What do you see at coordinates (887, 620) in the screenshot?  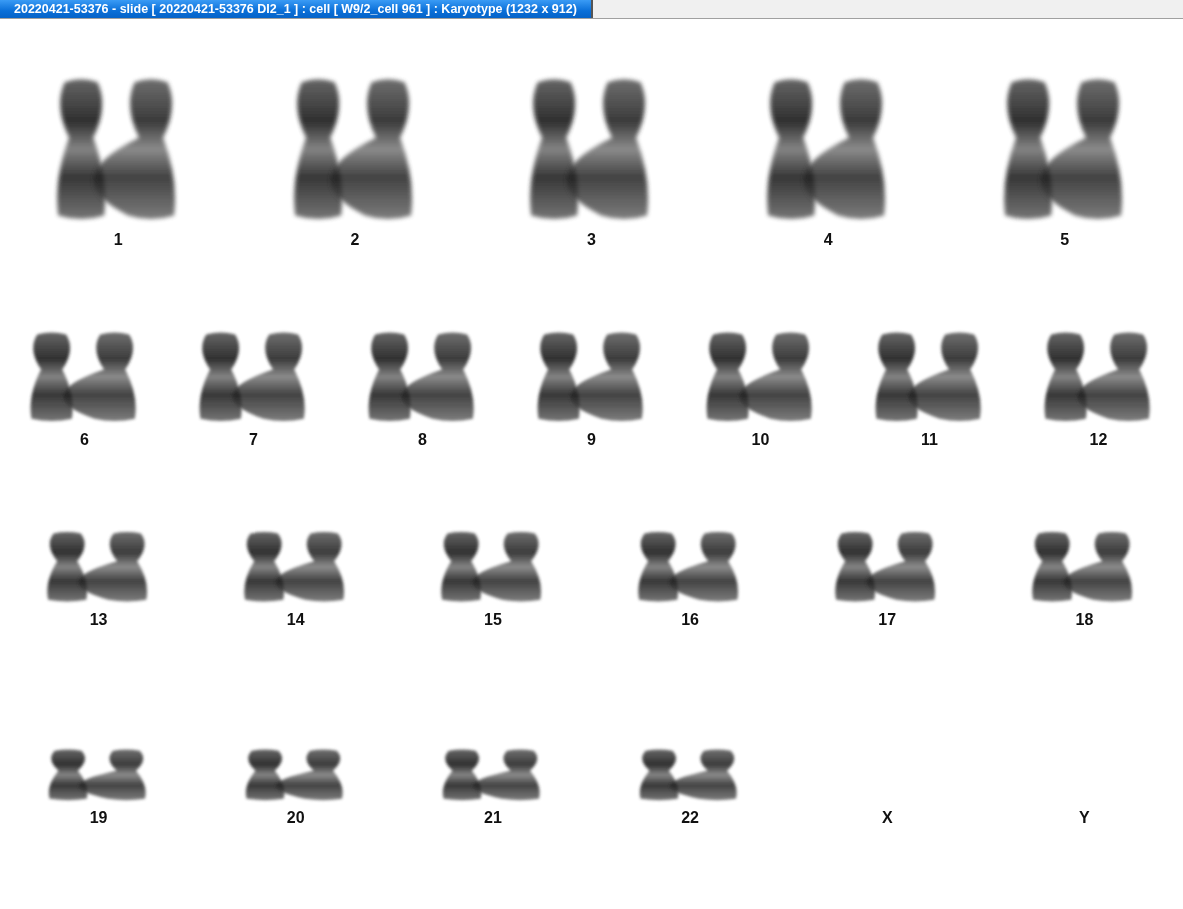 I see `chromosome-number: 17` at bounding box center [887, 620].